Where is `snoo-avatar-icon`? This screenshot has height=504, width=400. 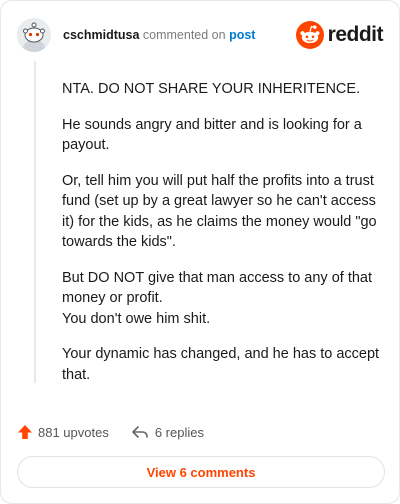 snoo-avatar-icon is located at coordinates (34, 35).